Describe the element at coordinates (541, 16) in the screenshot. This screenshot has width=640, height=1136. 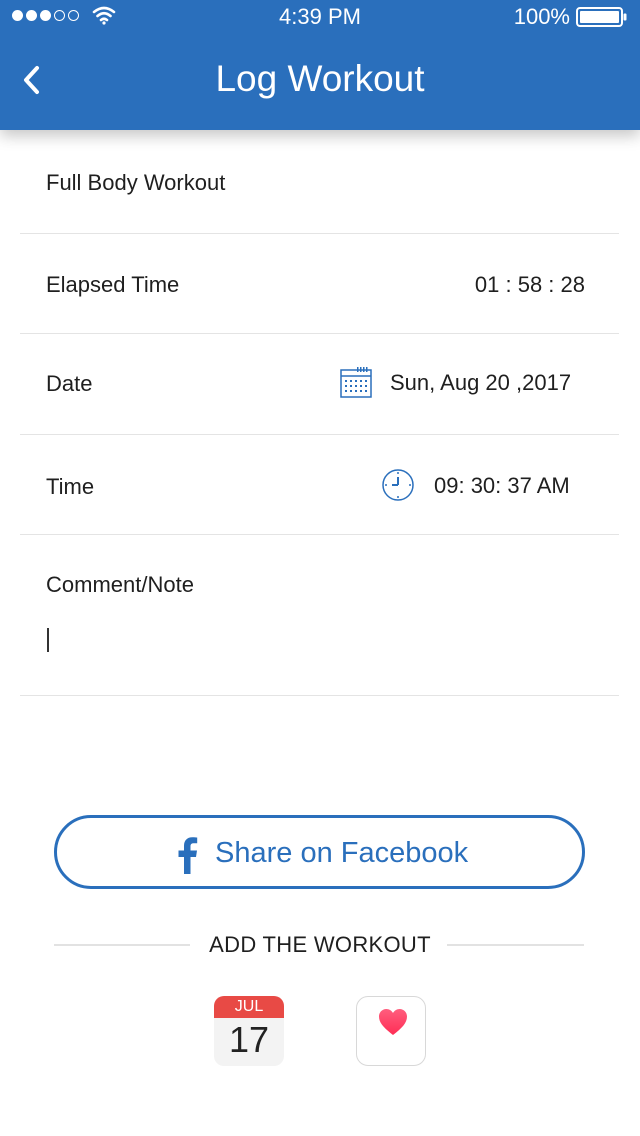
I see `battery-percent: 100%` at that location.